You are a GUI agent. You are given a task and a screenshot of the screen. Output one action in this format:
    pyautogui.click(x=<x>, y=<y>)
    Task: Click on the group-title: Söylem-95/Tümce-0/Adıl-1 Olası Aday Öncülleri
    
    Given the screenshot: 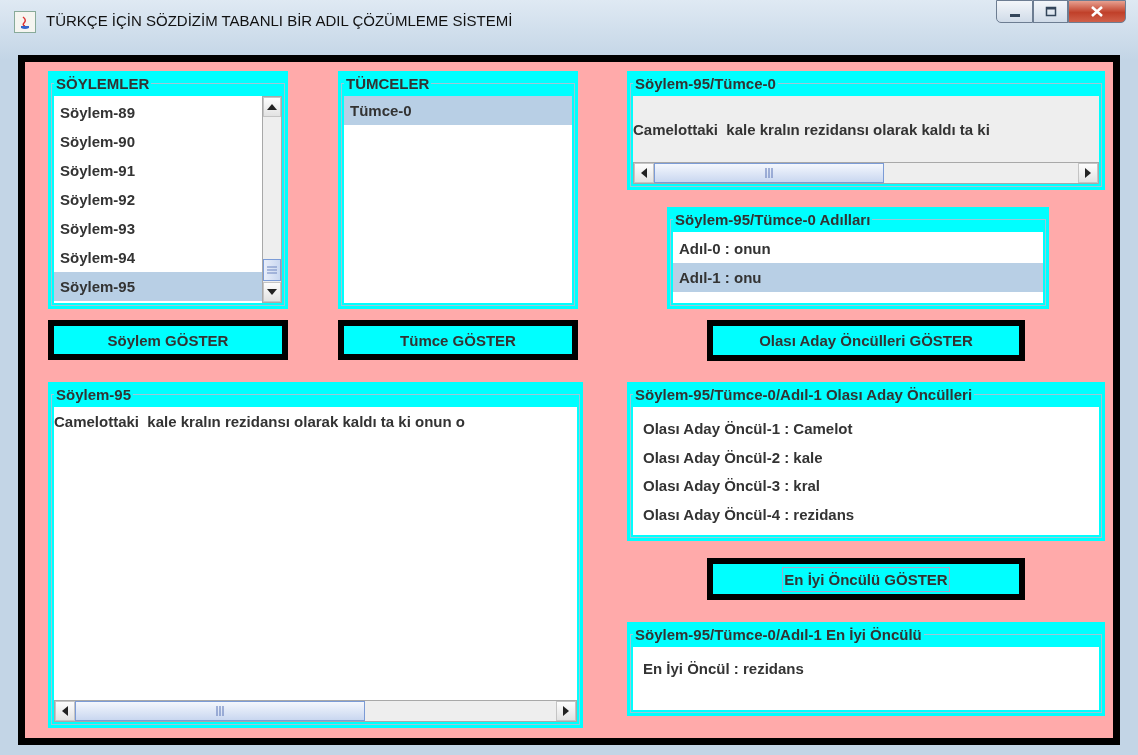 What is the action you would take?
    pyautogui.click(x=804, y=394)
    